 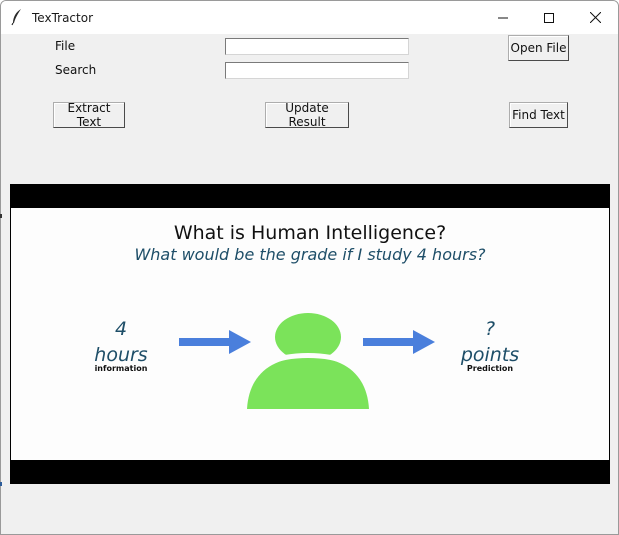 I want to click on close-button, so click(x=595, y=17).